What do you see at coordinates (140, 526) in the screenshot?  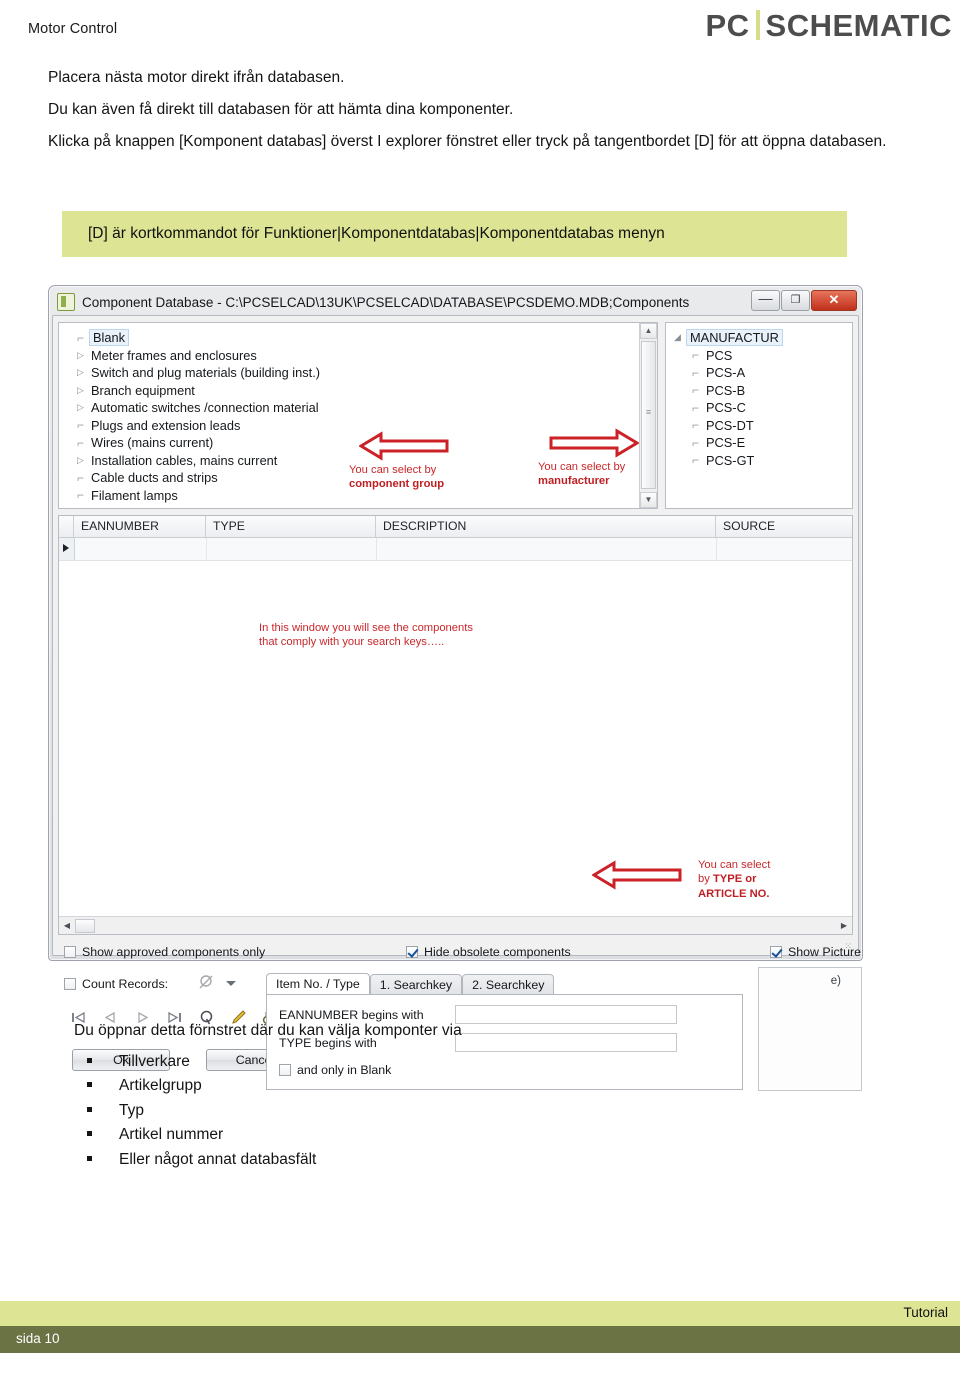 I see `grid-col-eannumber: EANNUMBER` at bounding box center [140, 526].